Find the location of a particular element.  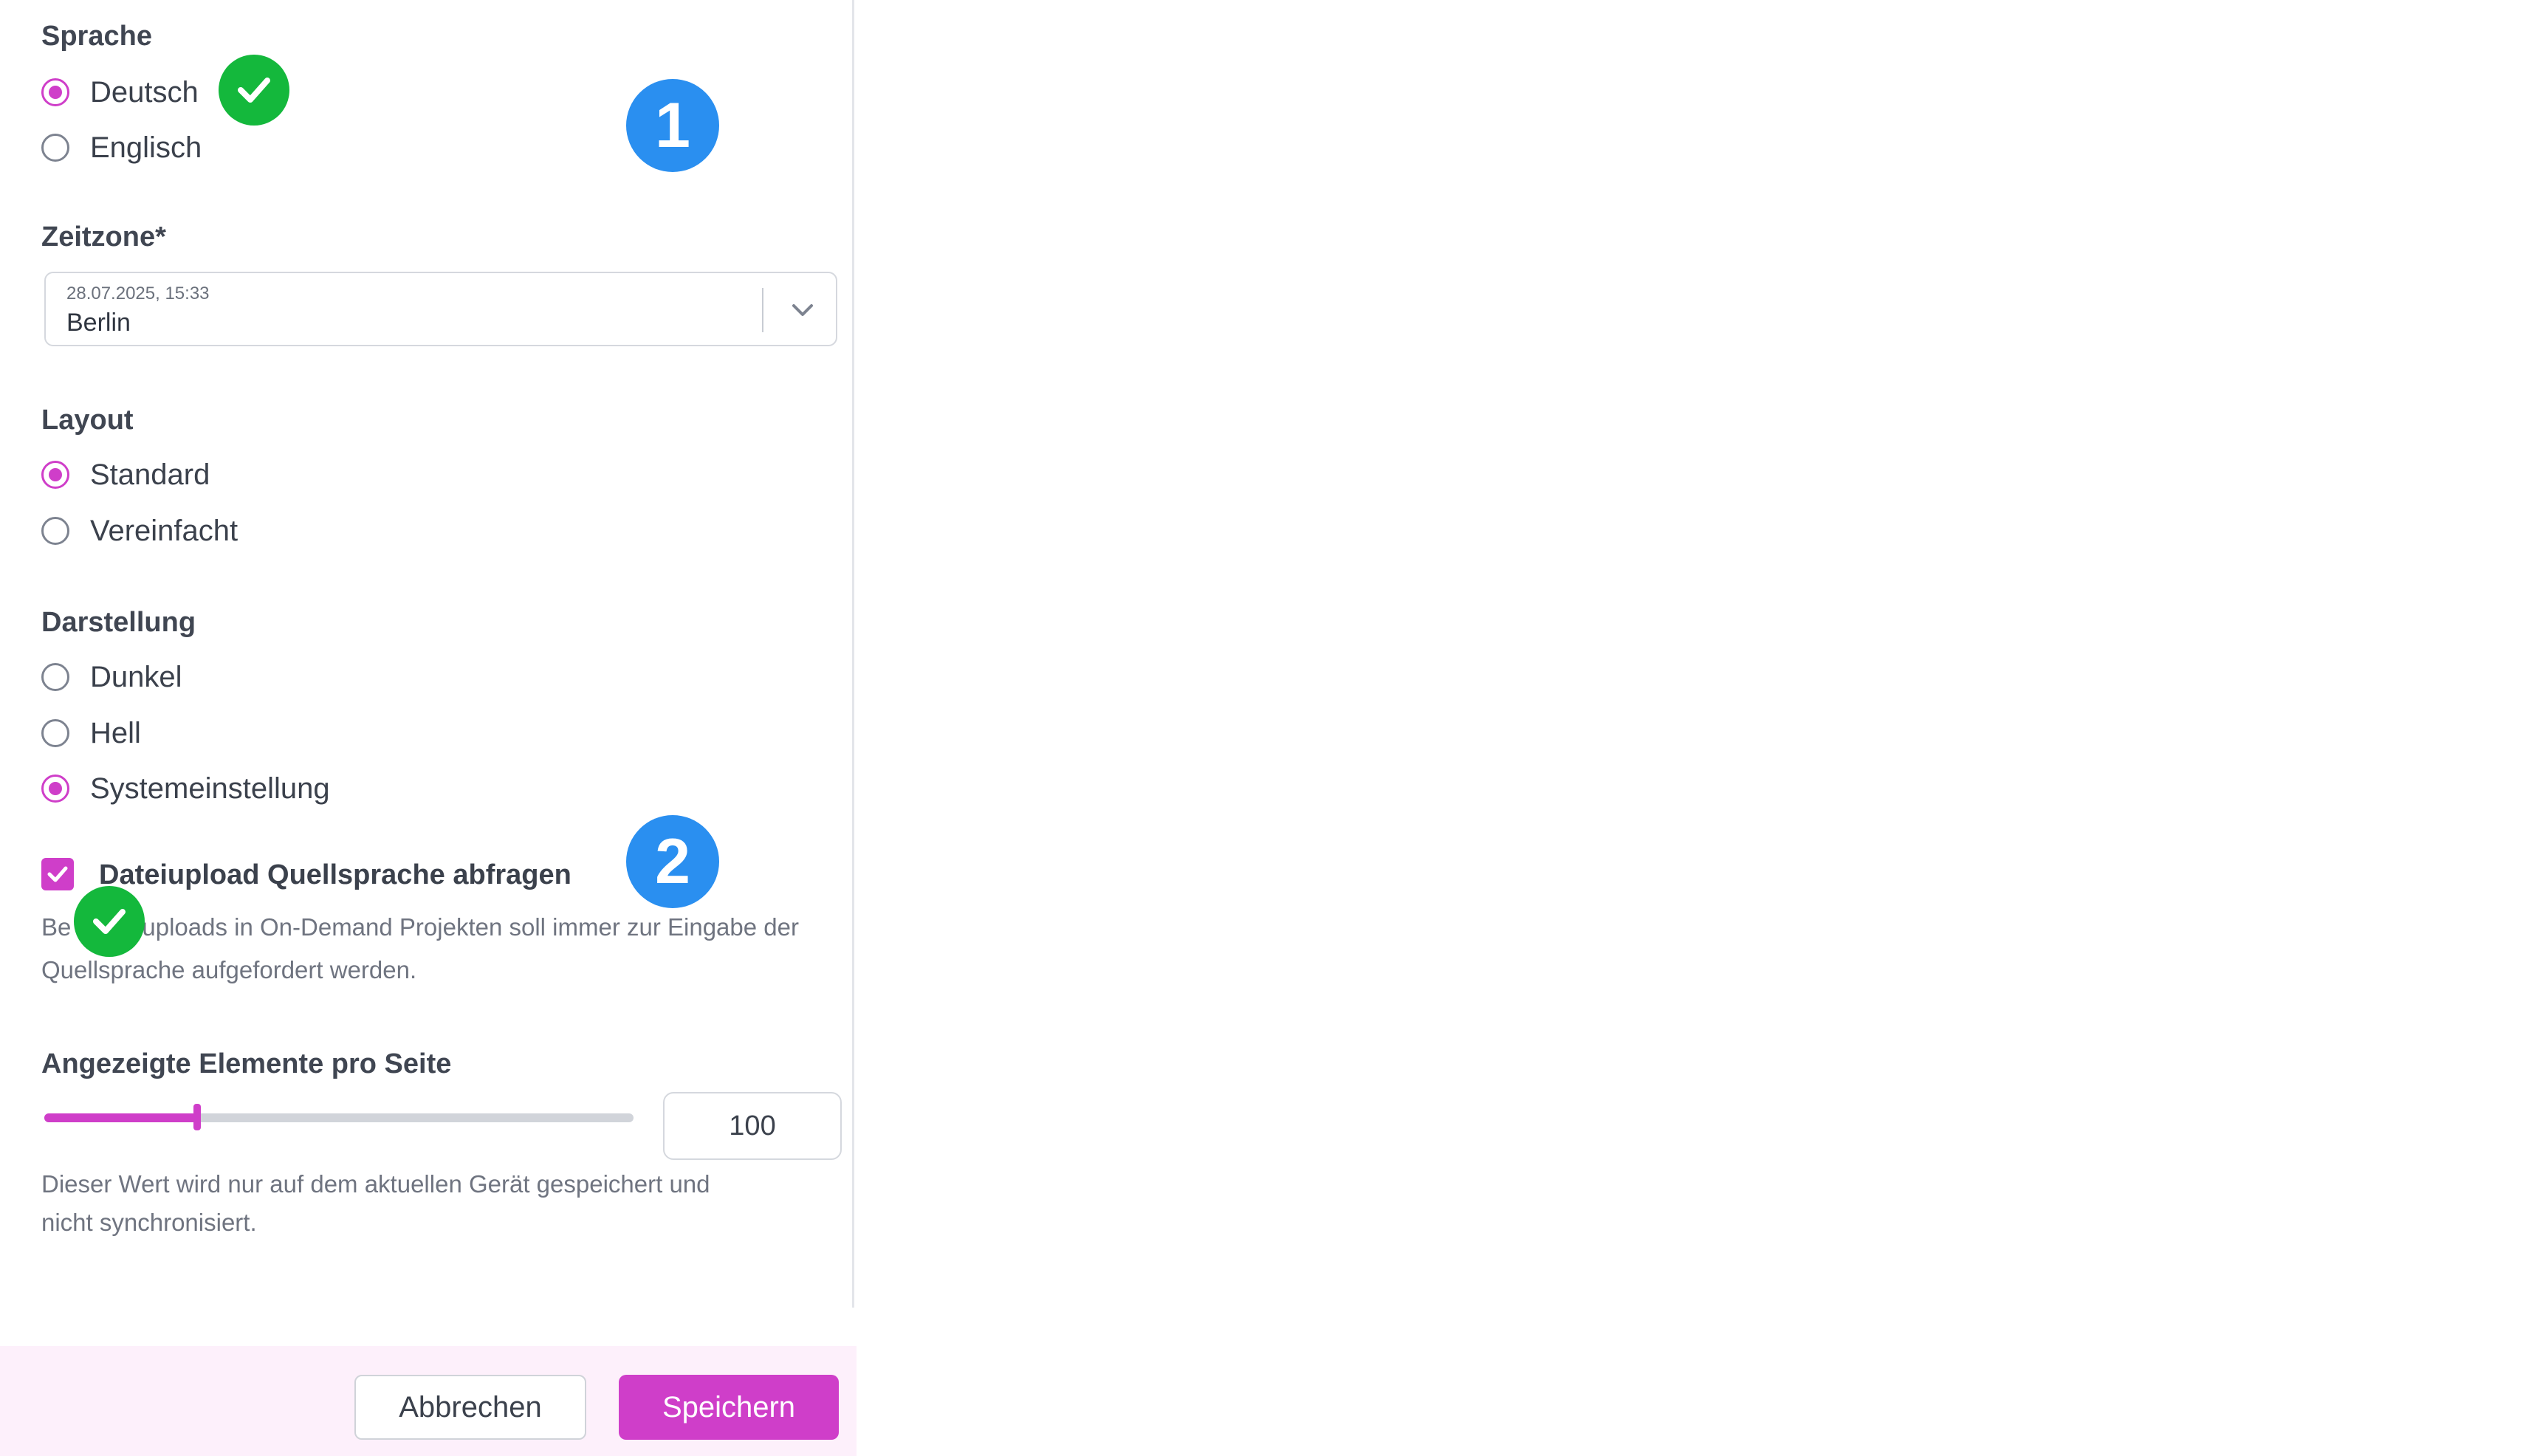

radio-label: Standard is located at coordinates (150, 475).